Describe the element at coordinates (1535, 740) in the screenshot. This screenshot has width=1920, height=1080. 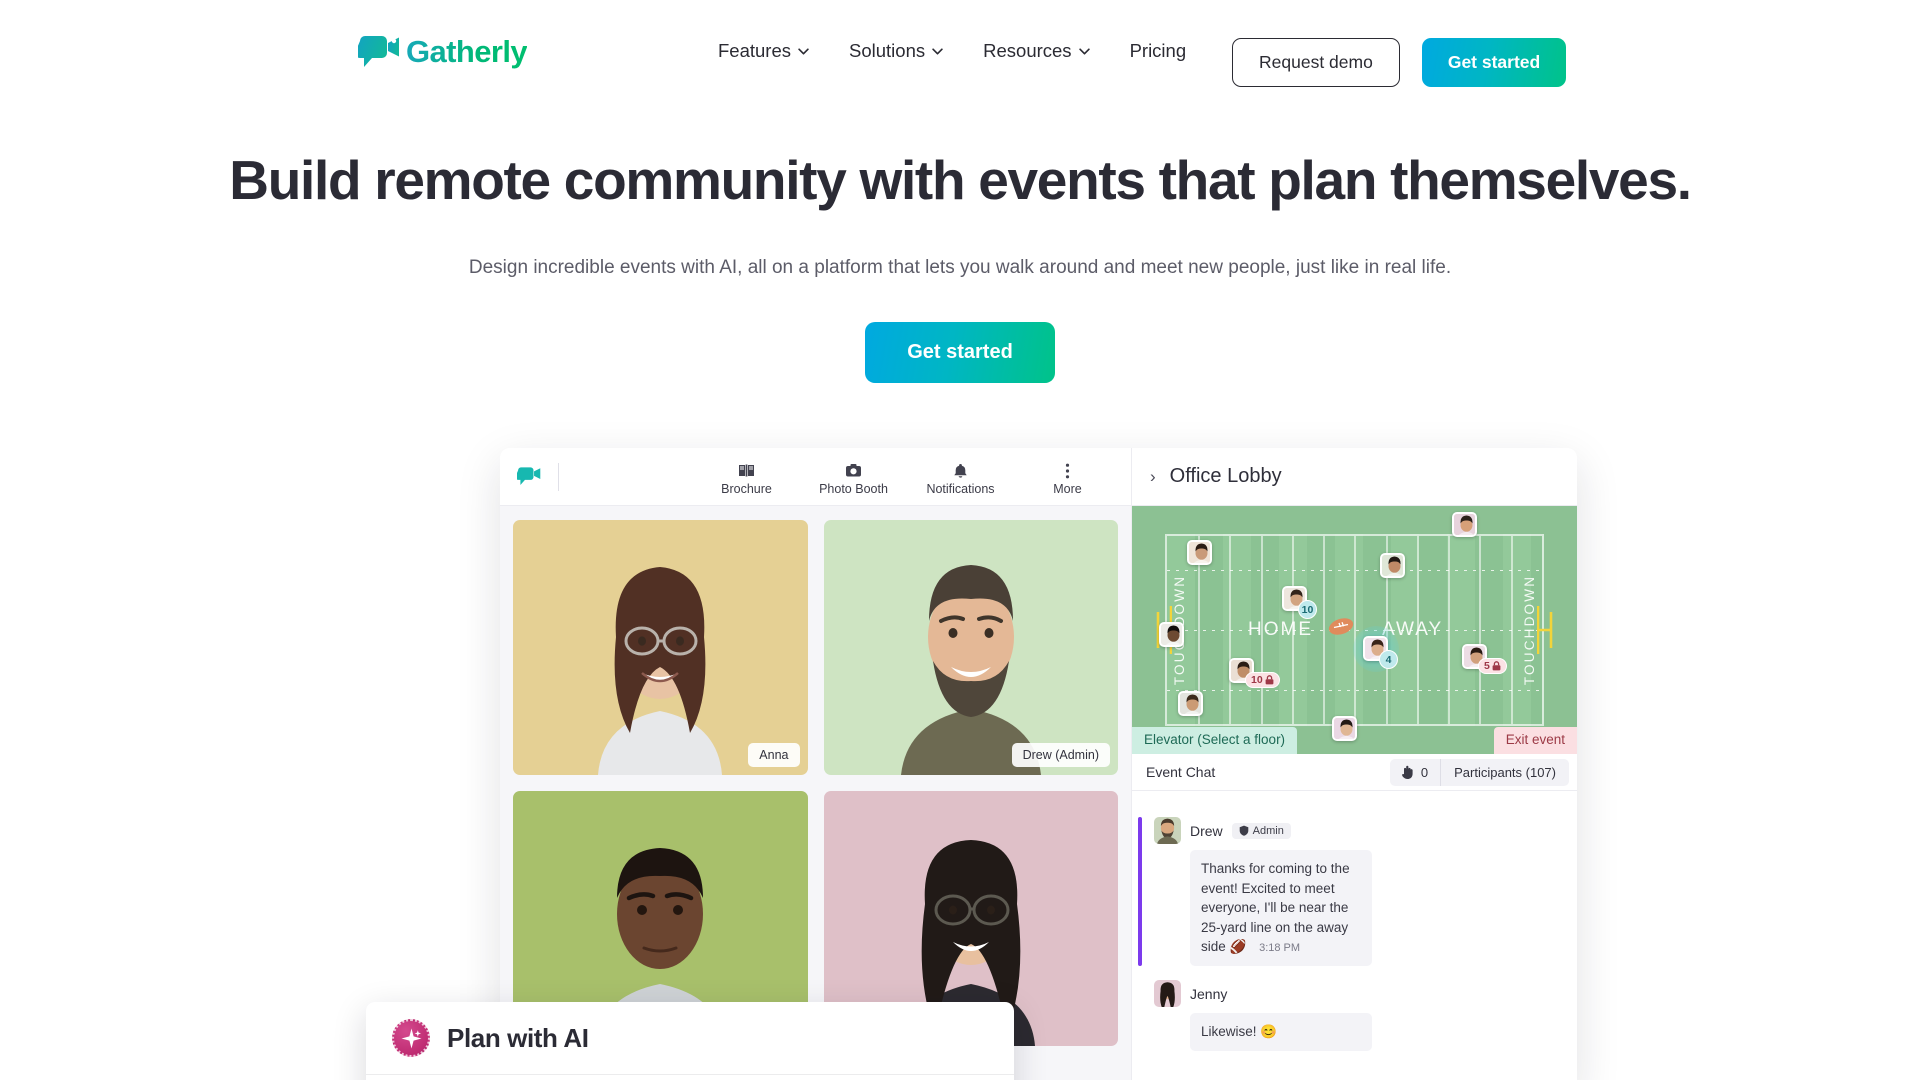
I see `exit-event-button: Exit event` at that location.